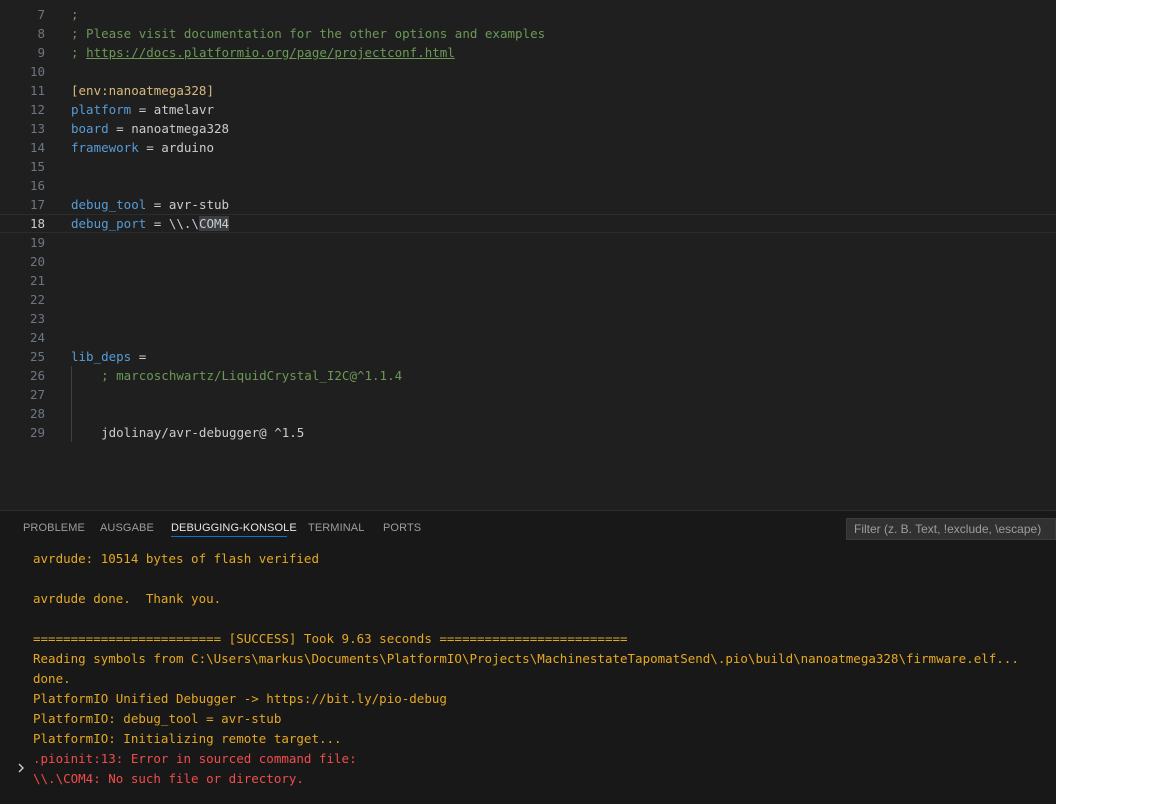 The height and width of the screenshot is (804, 1152). Describe the element at coordinates (528, 90) in the screenshot. I see `code-line: 11 [env:nanoatmega328]` at that location.